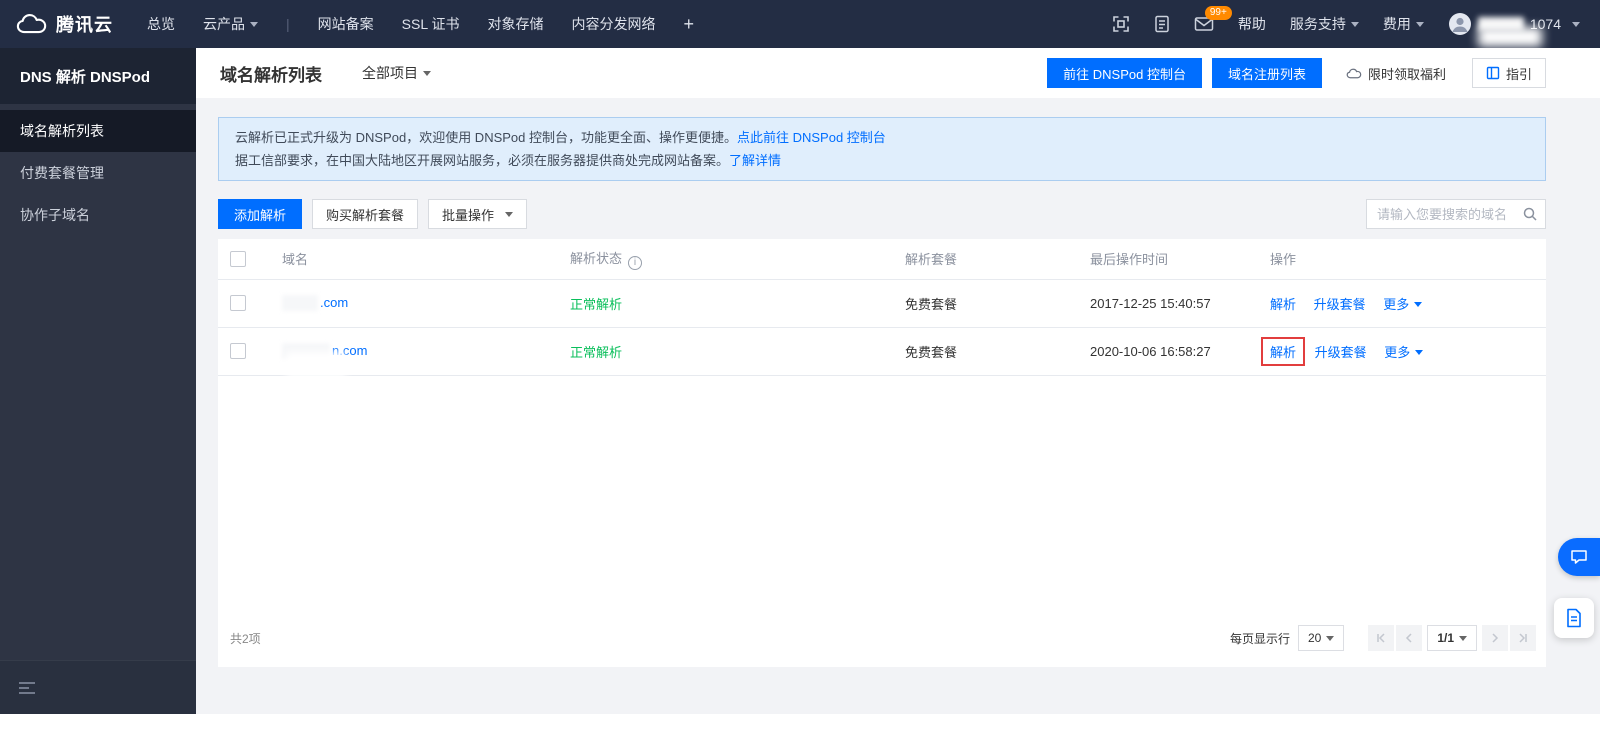 The width and height of the screenshot is (1600, 729). What do you see at coordinates (1409, 638) in the screenshot?
I see `prev-page-button` at bounding box center [1409, 638].